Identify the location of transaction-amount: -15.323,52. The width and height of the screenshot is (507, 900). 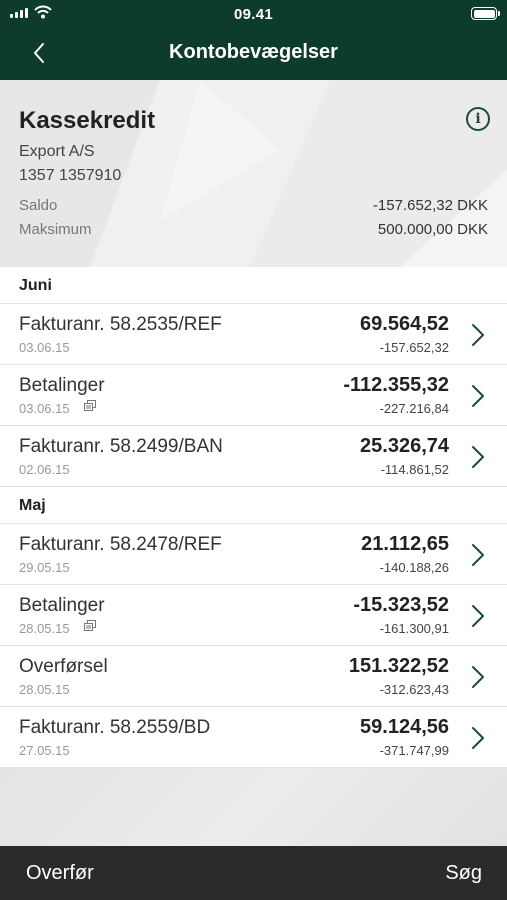
(401, 605).